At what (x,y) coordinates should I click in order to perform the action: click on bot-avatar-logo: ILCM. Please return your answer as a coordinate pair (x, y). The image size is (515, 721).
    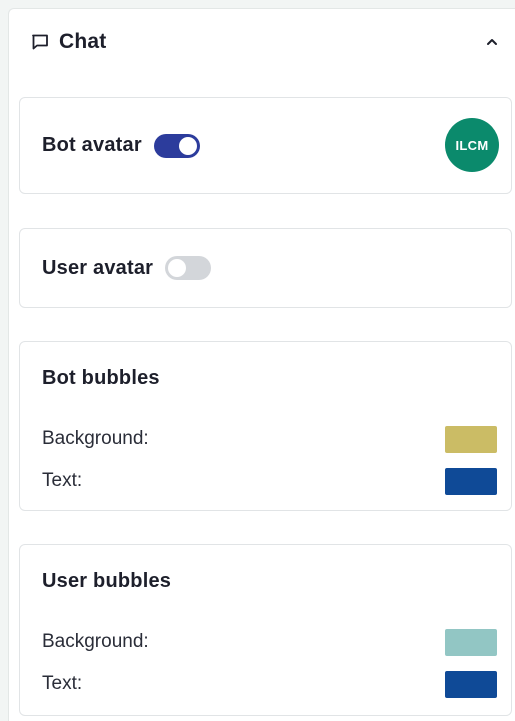
    Looking at the image, I should click on (472, 145).